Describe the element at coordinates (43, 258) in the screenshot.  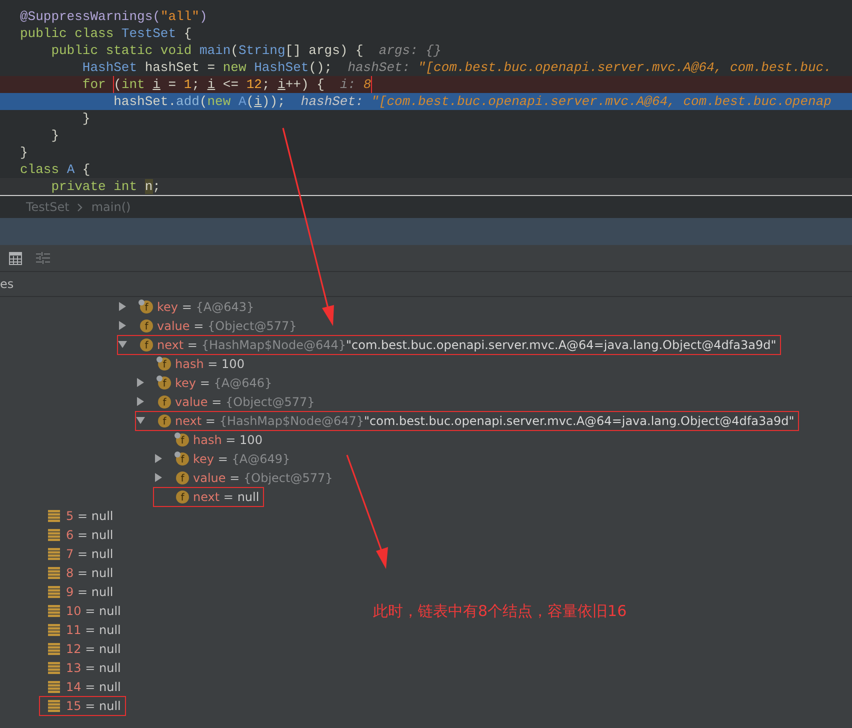
I see `settings-lines-icon` at that location.